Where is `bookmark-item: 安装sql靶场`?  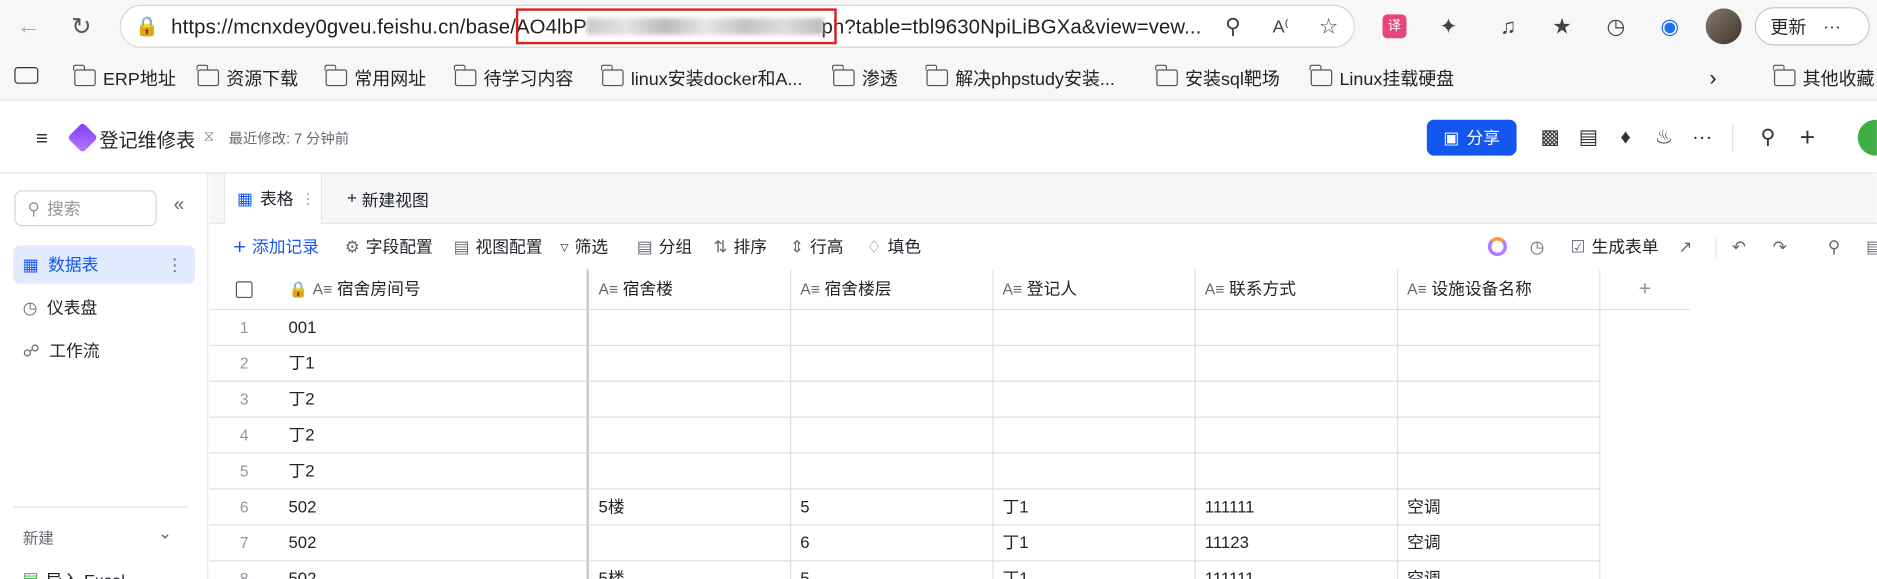 bookmark-item: 安装sql靶场 is located at coordinates (1217, 77).